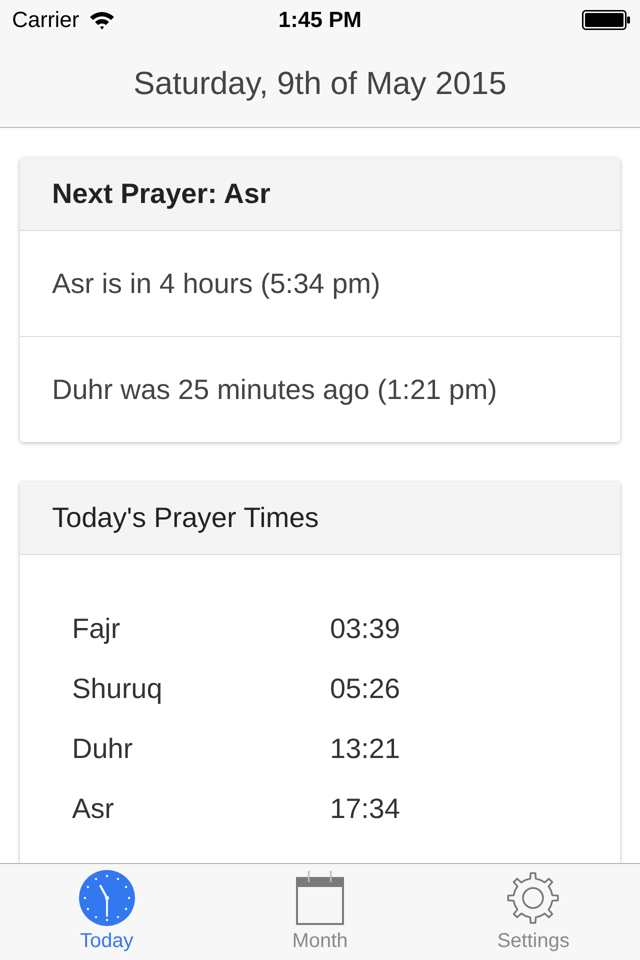 The image size is (640, 960). I want to click on prayer-time: 13:21, so click(365, 749).